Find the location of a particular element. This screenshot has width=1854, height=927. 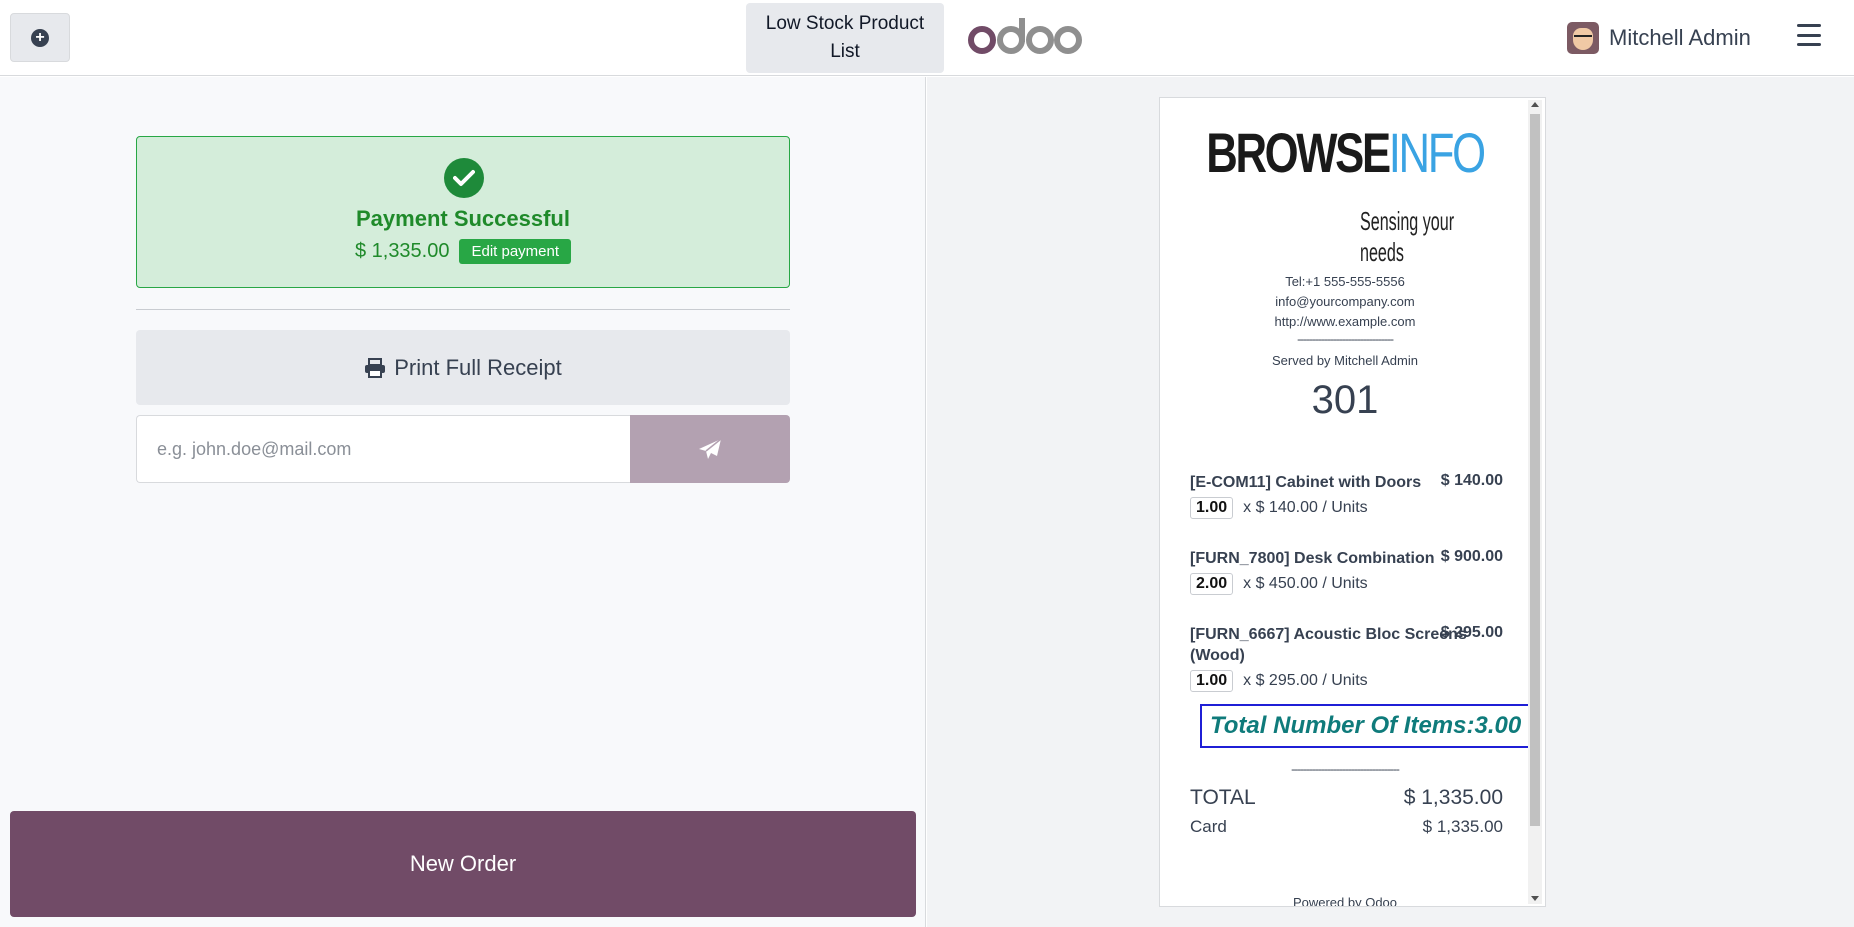

low-stock-product-list-button: Low Stock Product List is located at coordinates (845, 38).